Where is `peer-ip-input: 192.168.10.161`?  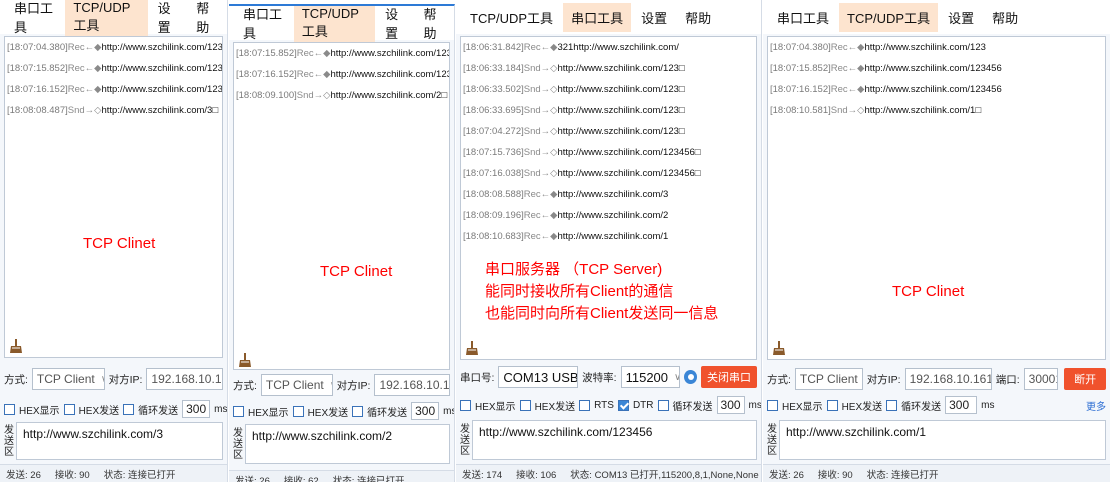
peer-ip-input: 192.168.10.161 is located at coordinates (948, 379).